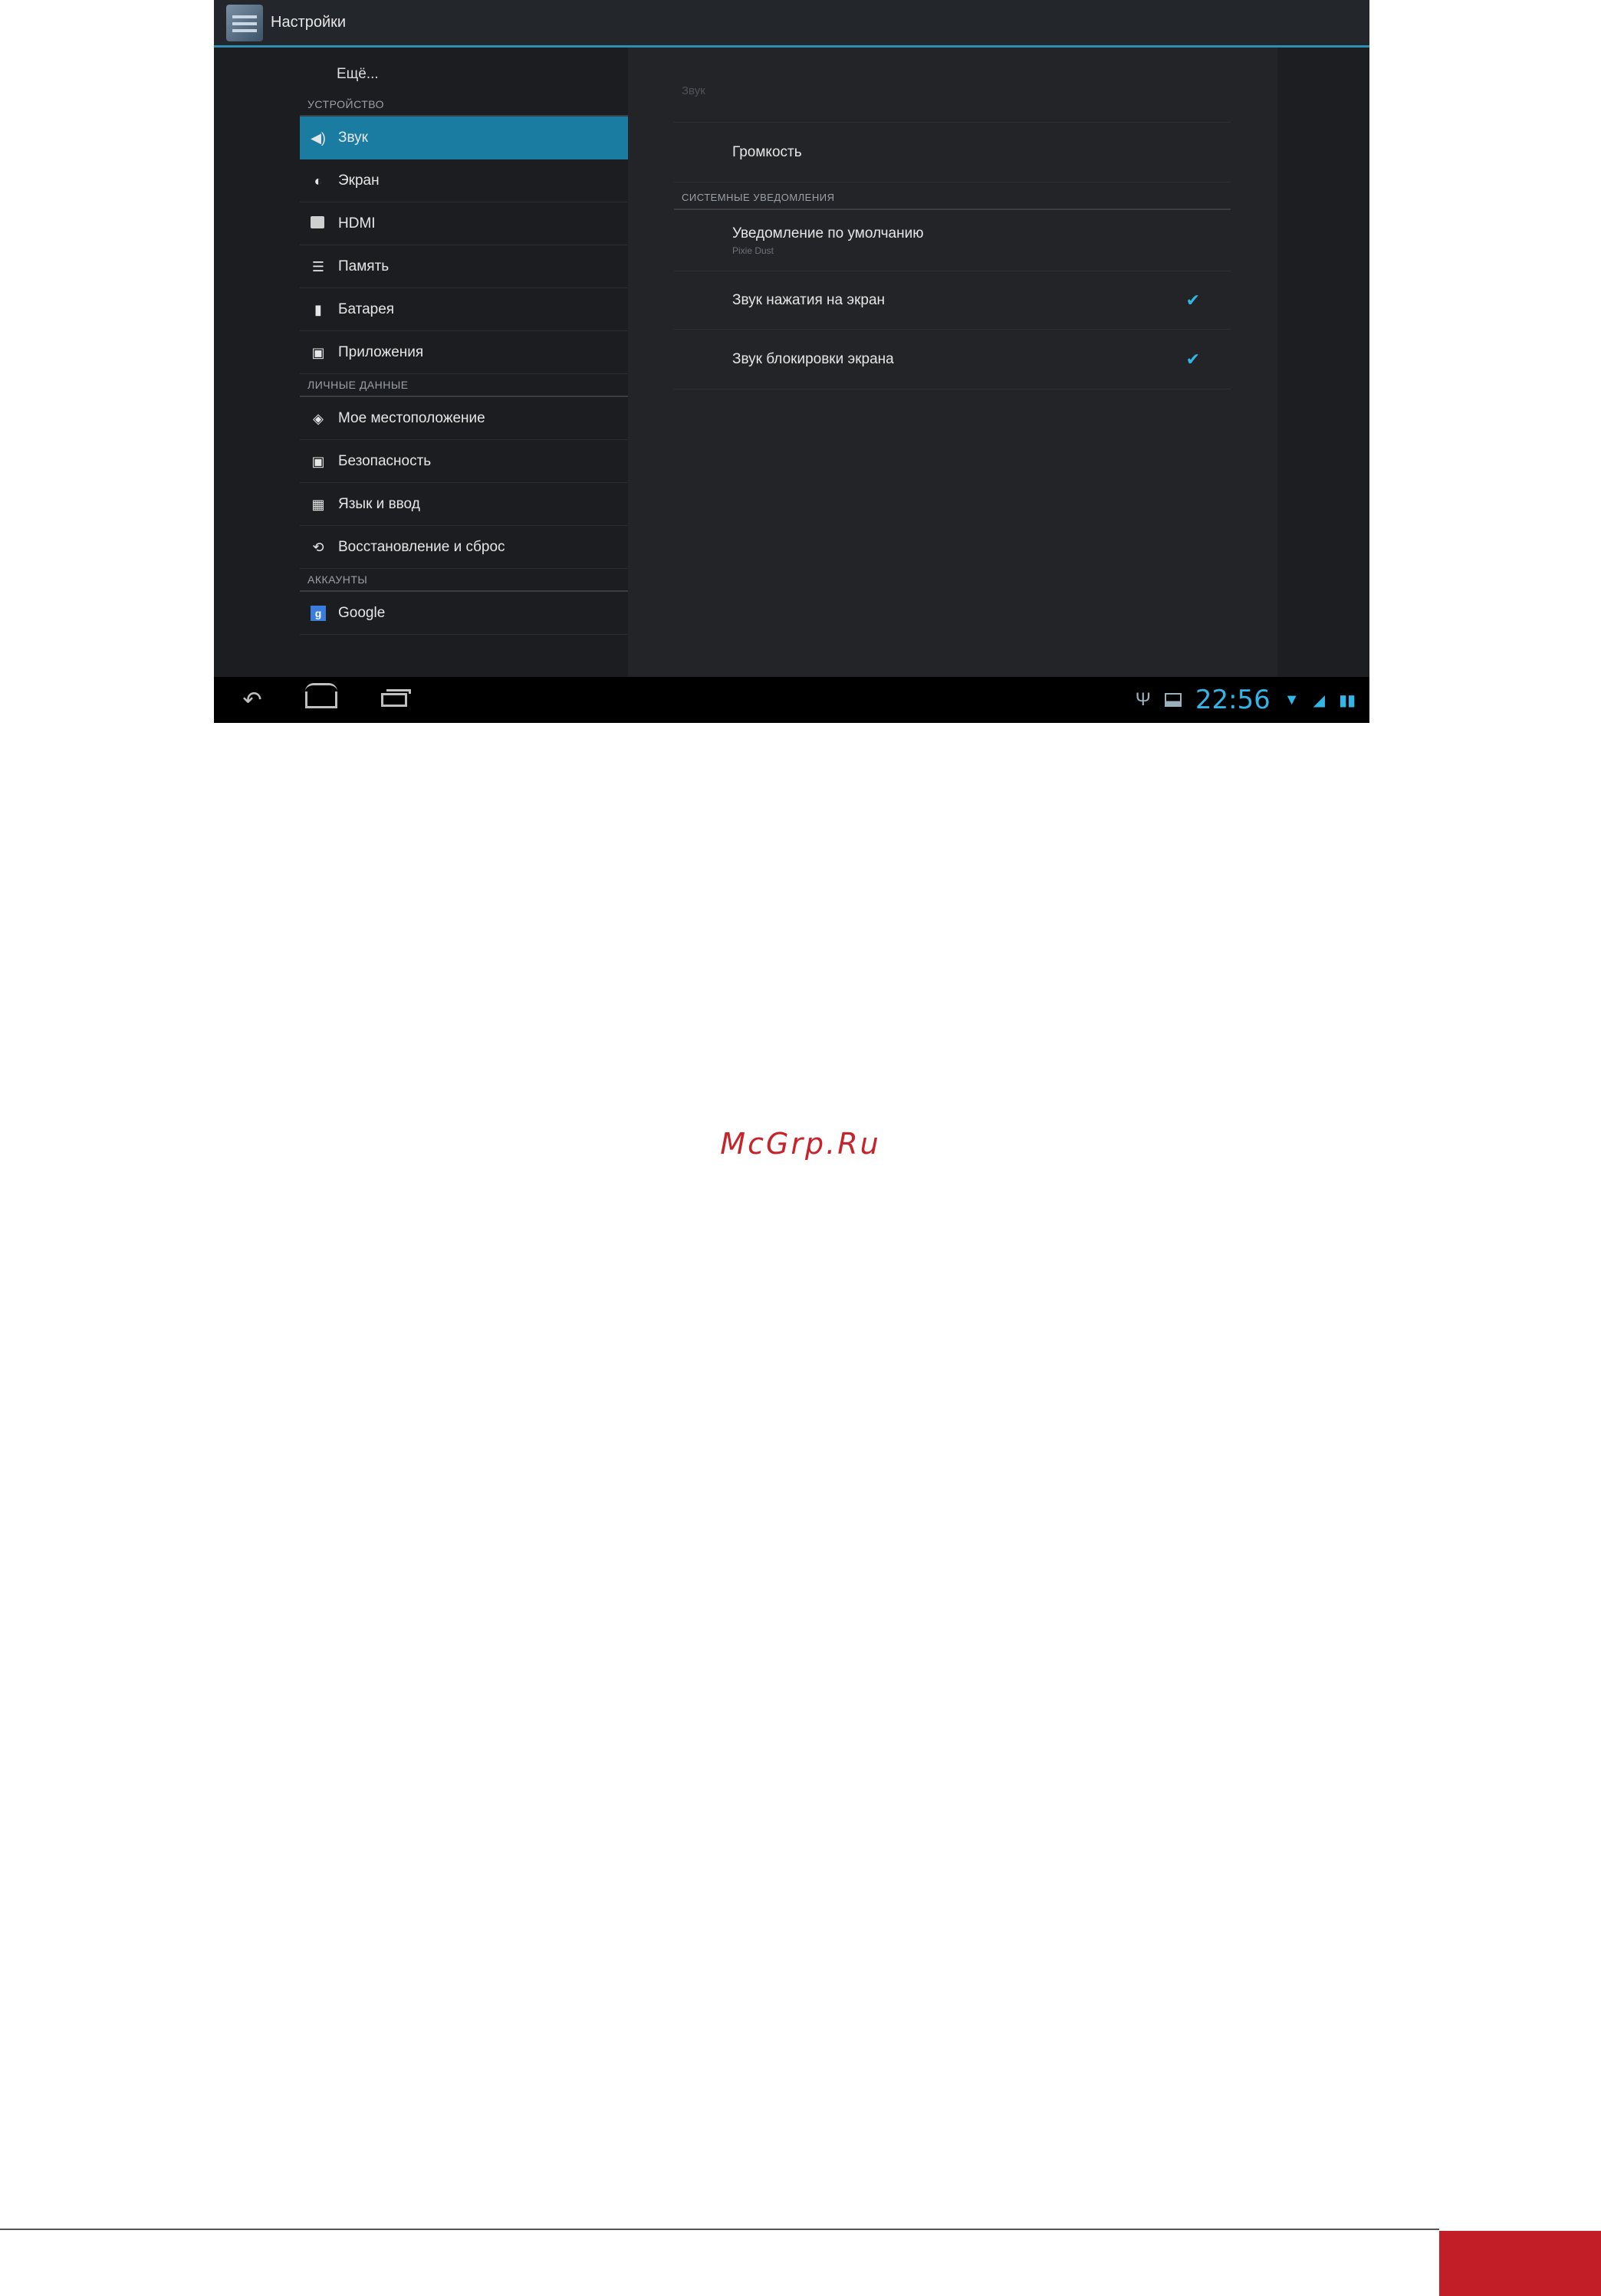 The height and width of the screenshot is (2296, 1601). I want to click on section-header-accounts: АККАУНТЫ, so click(464, 580).